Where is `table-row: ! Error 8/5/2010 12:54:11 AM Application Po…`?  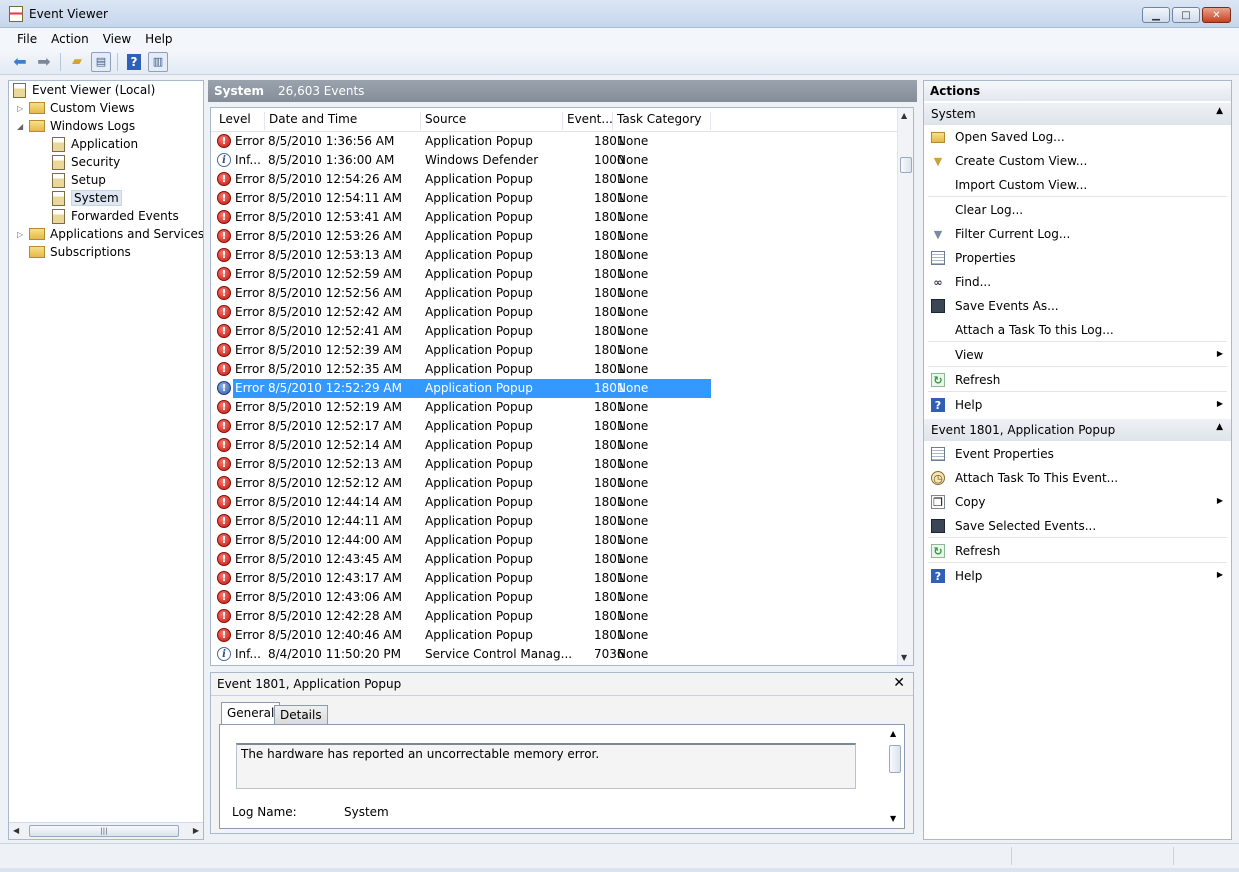
table-row: ! Error 8/5/2010 12:54:11 AM Application Po… is located at coordinates (554, 198).